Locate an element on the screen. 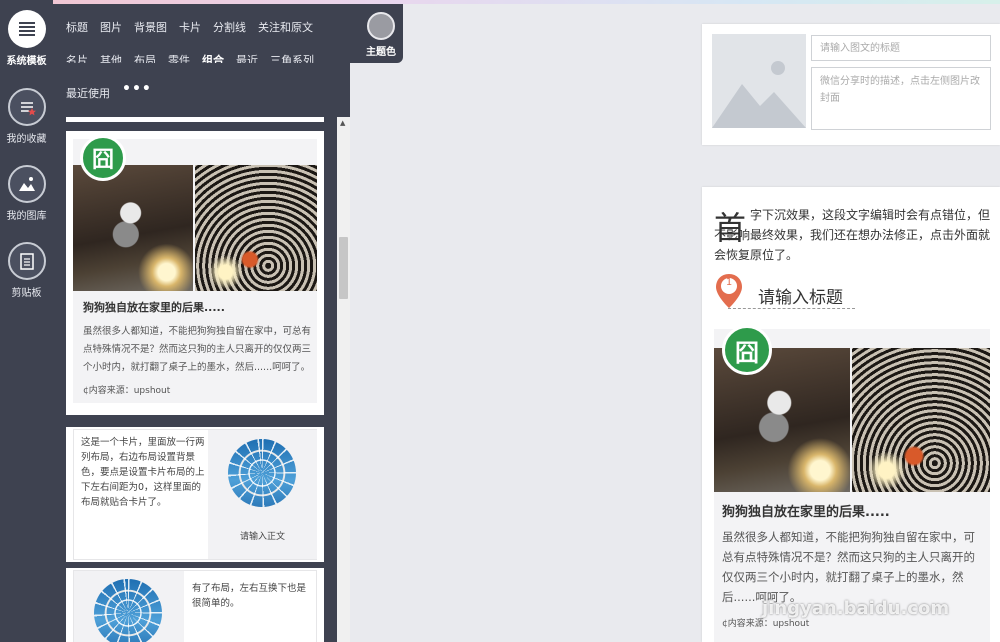  rail-label: 我的图库 is located at coordinates (26, 216).